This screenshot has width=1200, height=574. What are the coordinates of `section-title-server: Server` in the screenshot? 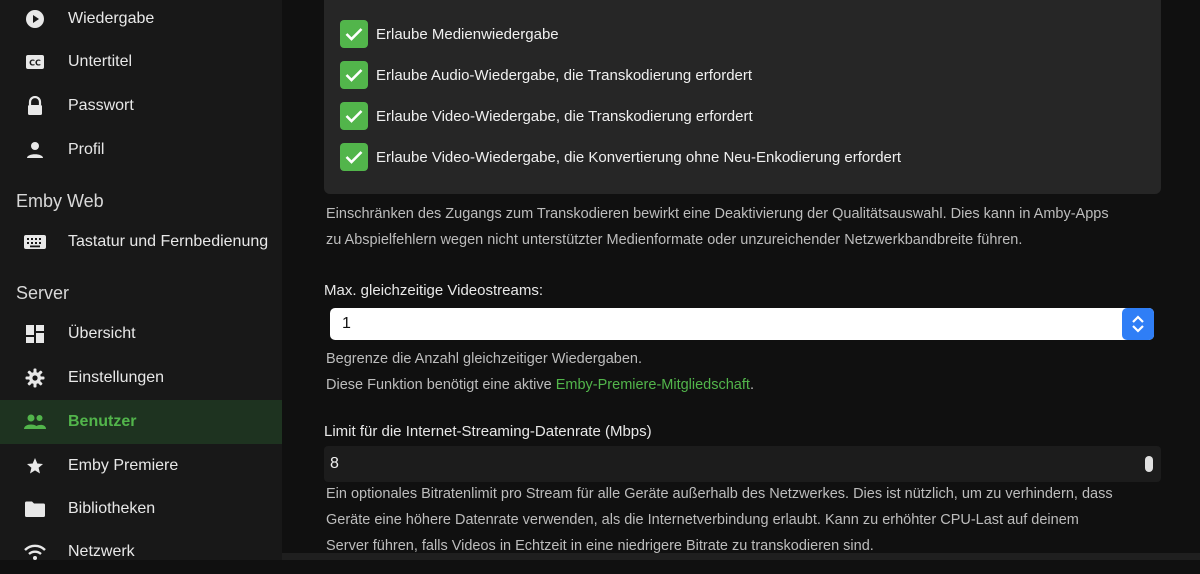 It's located at (43, 293).